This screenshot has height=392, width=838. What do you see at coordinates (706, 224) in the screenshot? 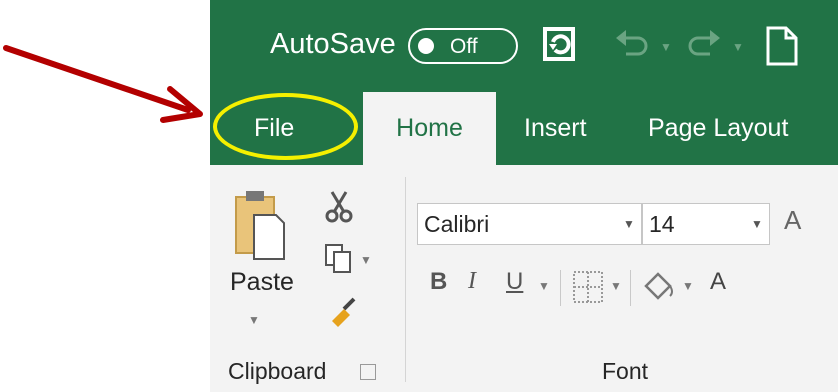
I see `font-size-combobox: 14 ▼` at bounding box center [706, 224].